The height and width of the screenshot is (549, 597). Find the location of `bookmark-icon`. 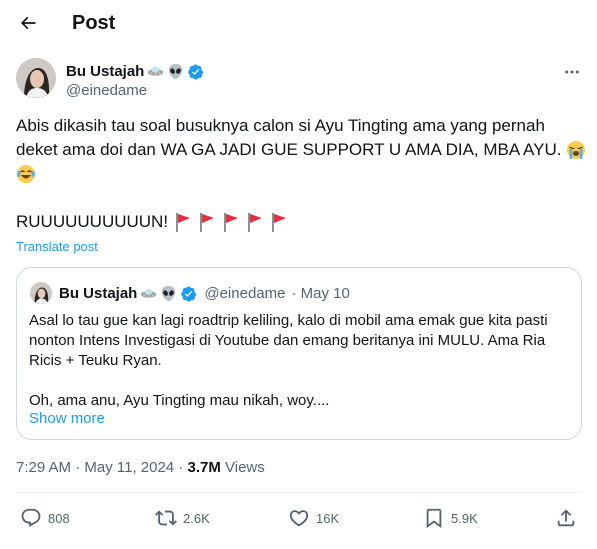

bookmark-icon is located at coordinates (434, 518).